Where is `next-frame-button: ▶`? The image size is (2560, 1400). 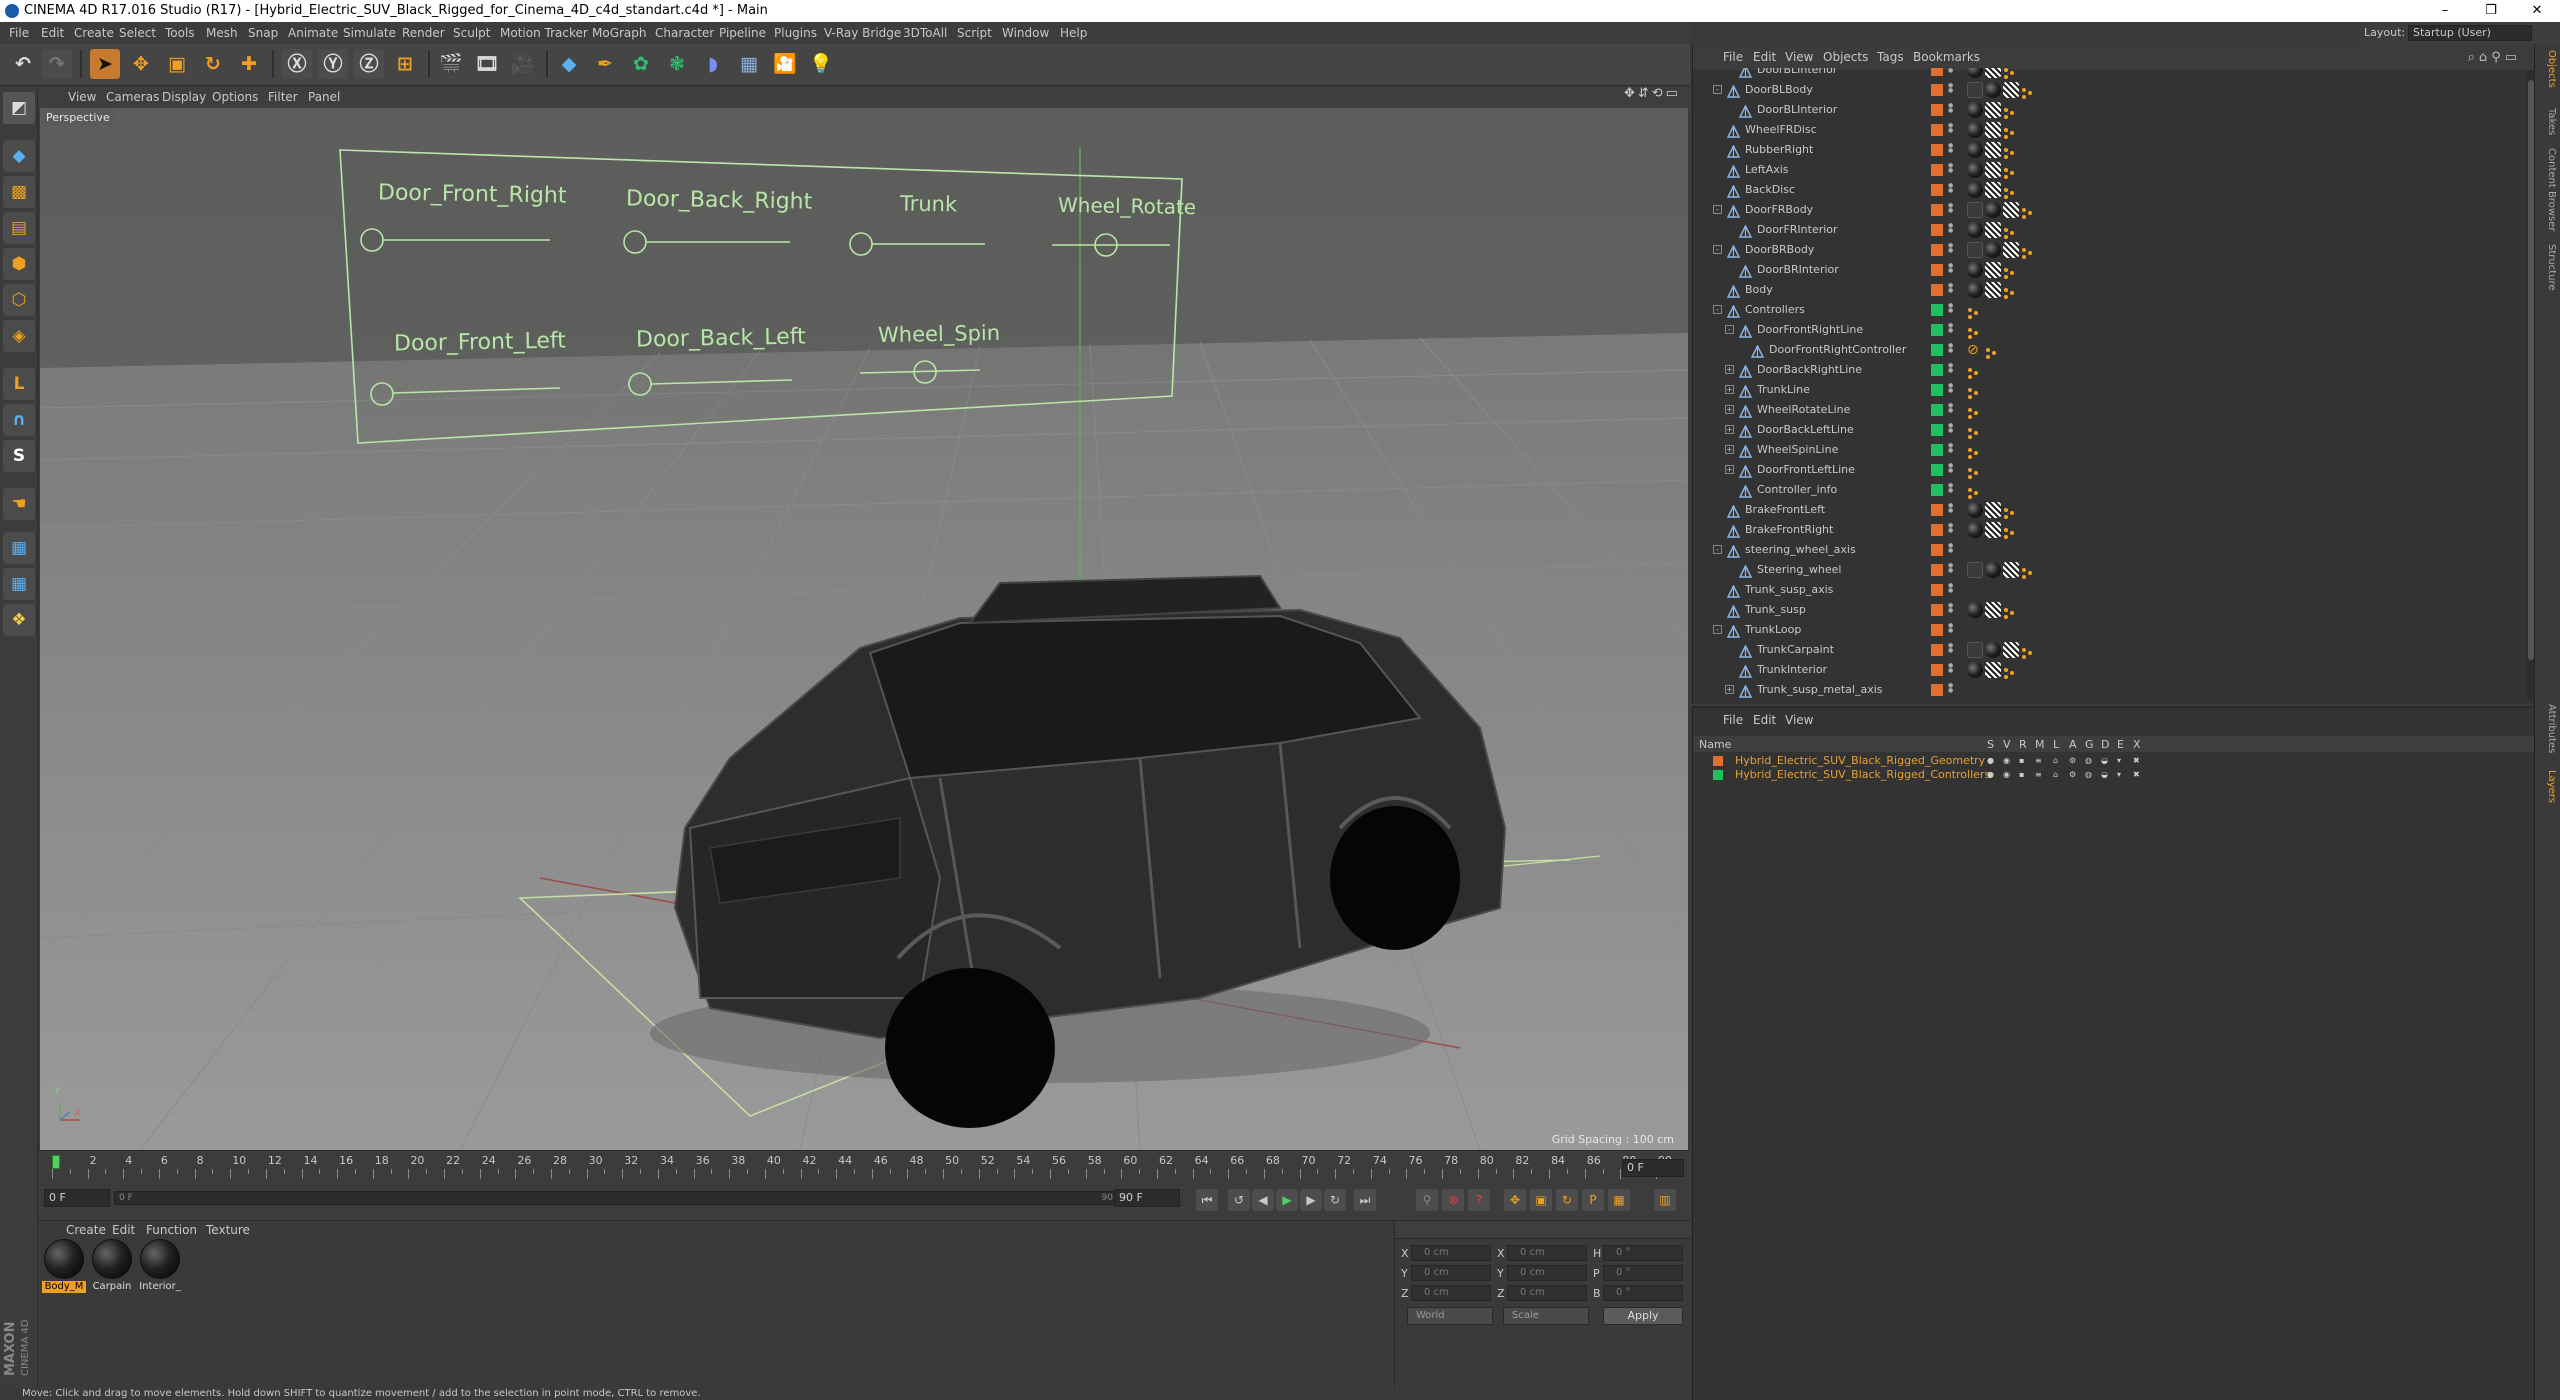
next-frame-button: ▶ is located at coordinates (1311, 1200).